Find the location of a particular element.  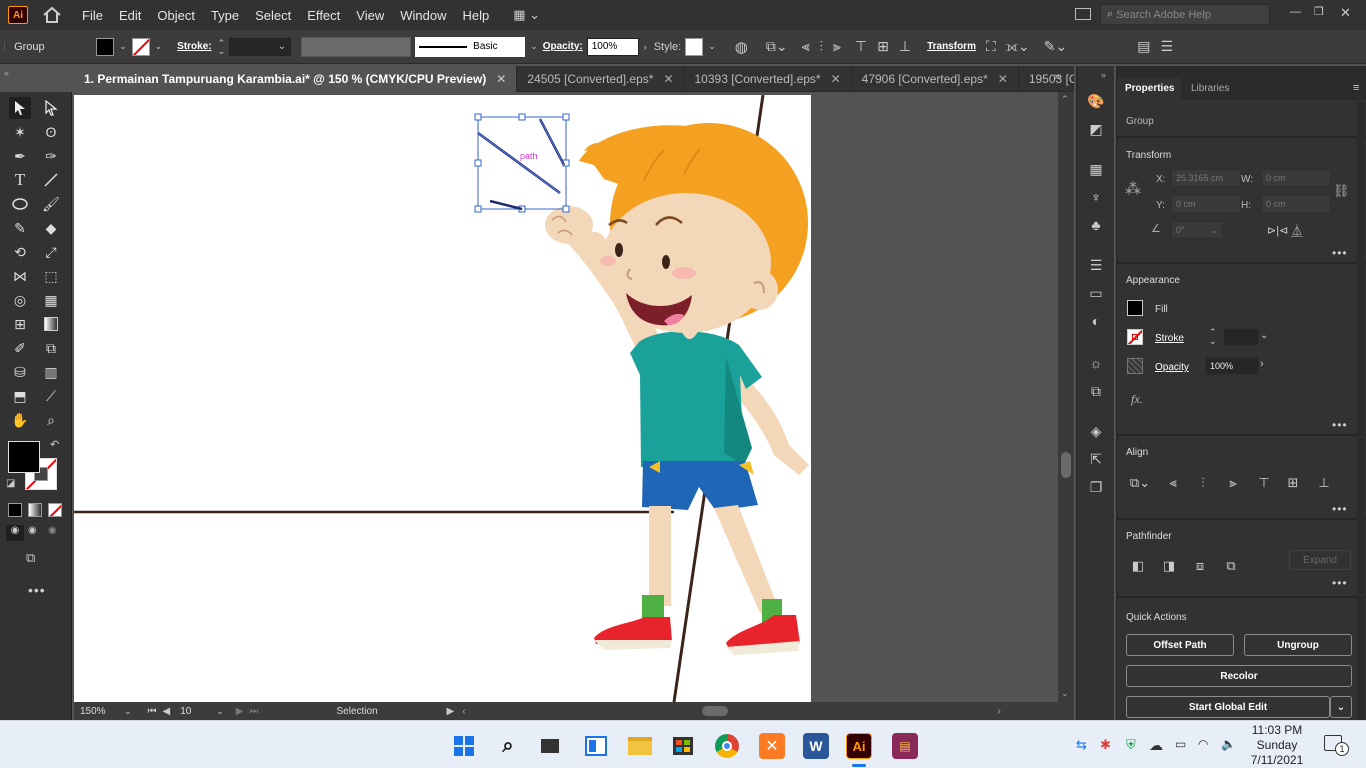

expand-panels-icon: » is located at coordinates (1103, 75).